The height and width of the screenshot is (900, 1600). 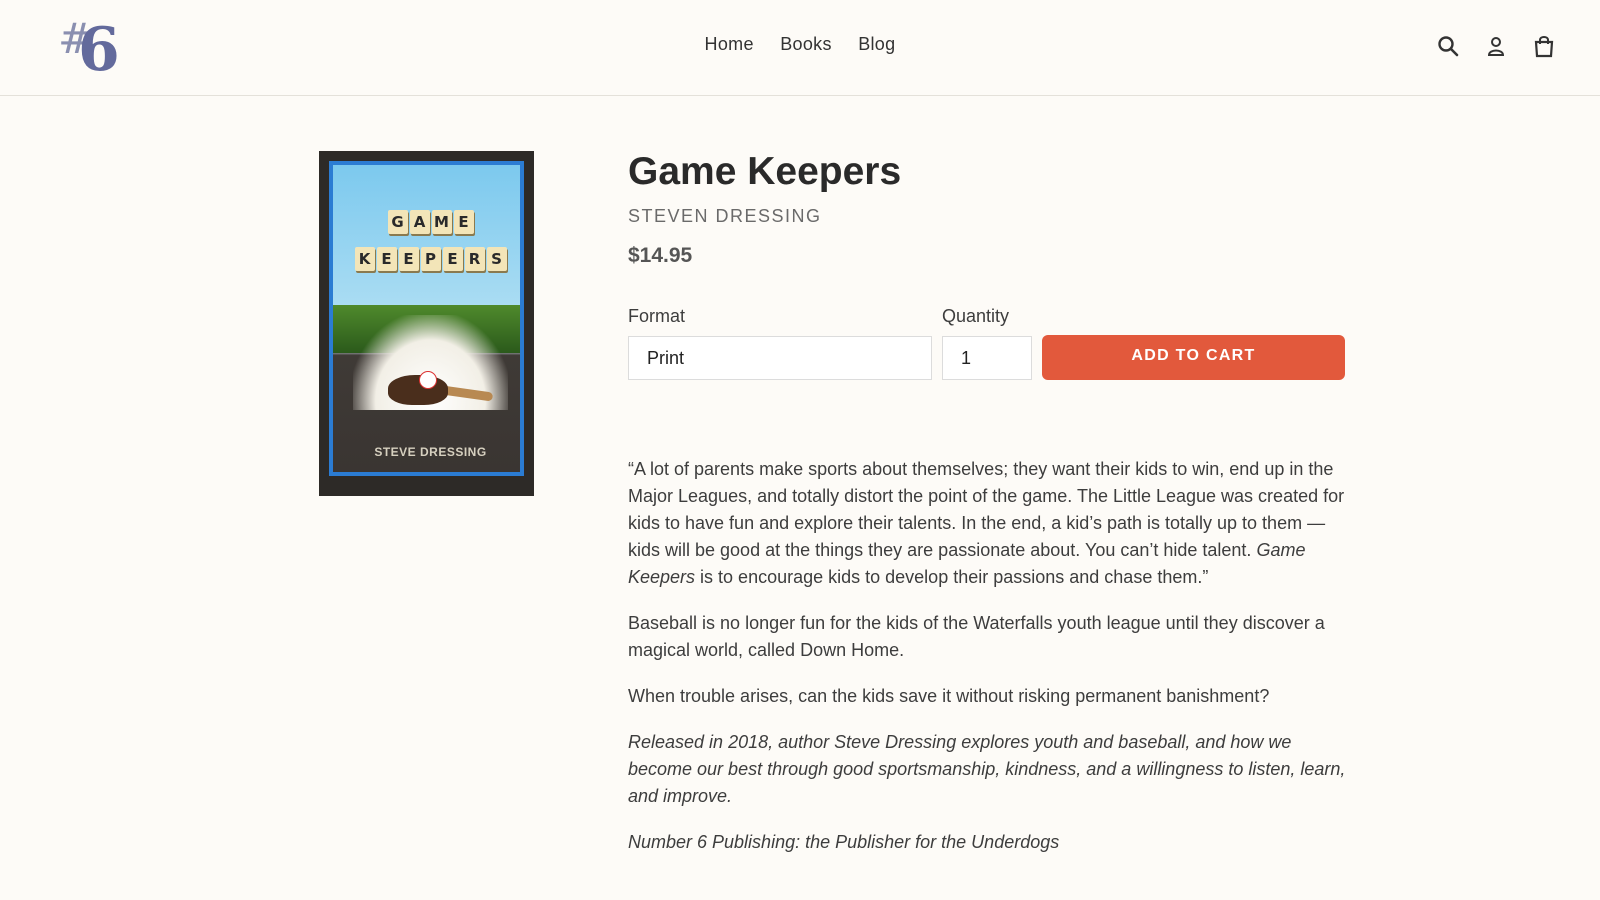 I want to click on cover-glove, so click(x=418, y=390).